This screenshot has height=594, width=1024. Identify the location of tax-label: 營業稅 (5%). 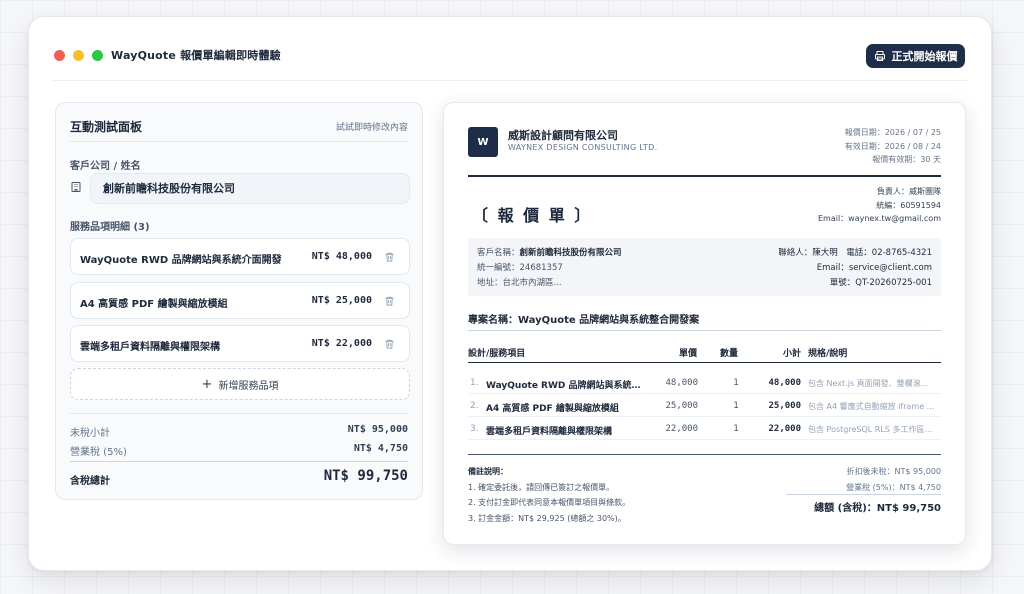
(98, 452).